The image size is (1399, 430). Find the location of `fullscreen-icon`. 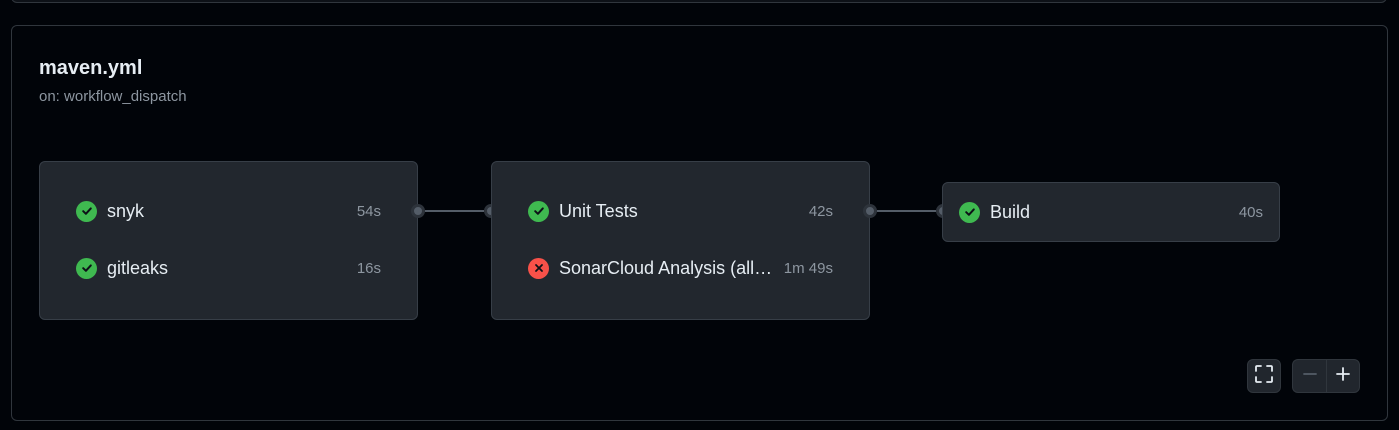

fullscreen-icon is located at coordinates (1264, 376).